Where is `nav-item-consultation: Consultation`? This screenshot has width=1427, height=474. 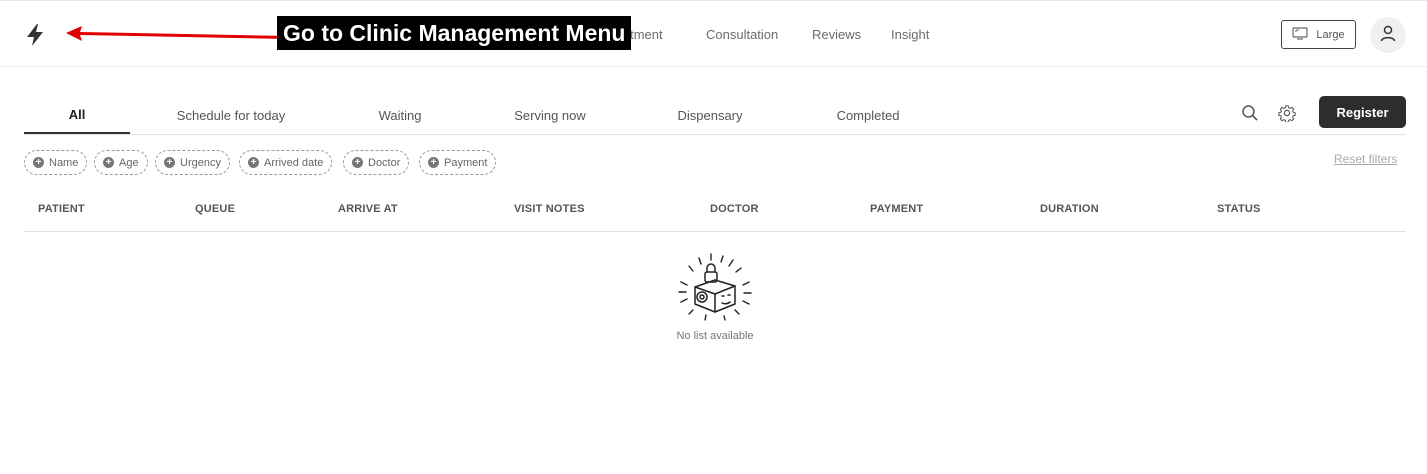
nav-item-consultation: Consultation is located at coordinates (742, 34).